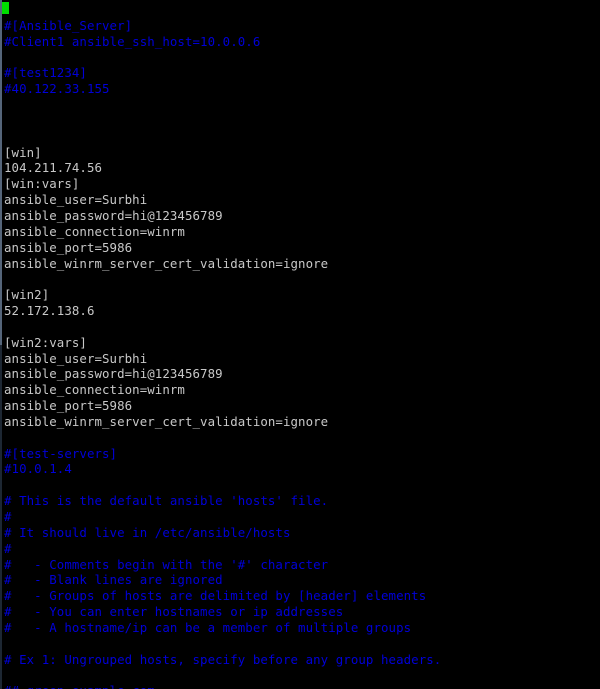 Image resolution: width=600 pixels, height=689 pixels. Describe the element at coordinates (132, 41) in the screenshot. I see `terminal-line: #Client1 ansible_ssh_host=10.0.0.6` at that location.